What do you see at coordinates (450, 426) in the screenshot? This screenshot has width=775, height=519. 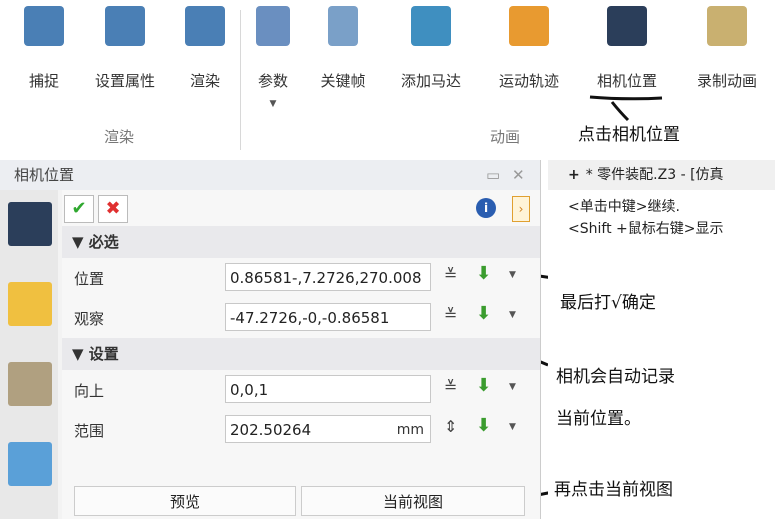 I see `spinner-icon: ⇕` at bounding box center [450, 426].